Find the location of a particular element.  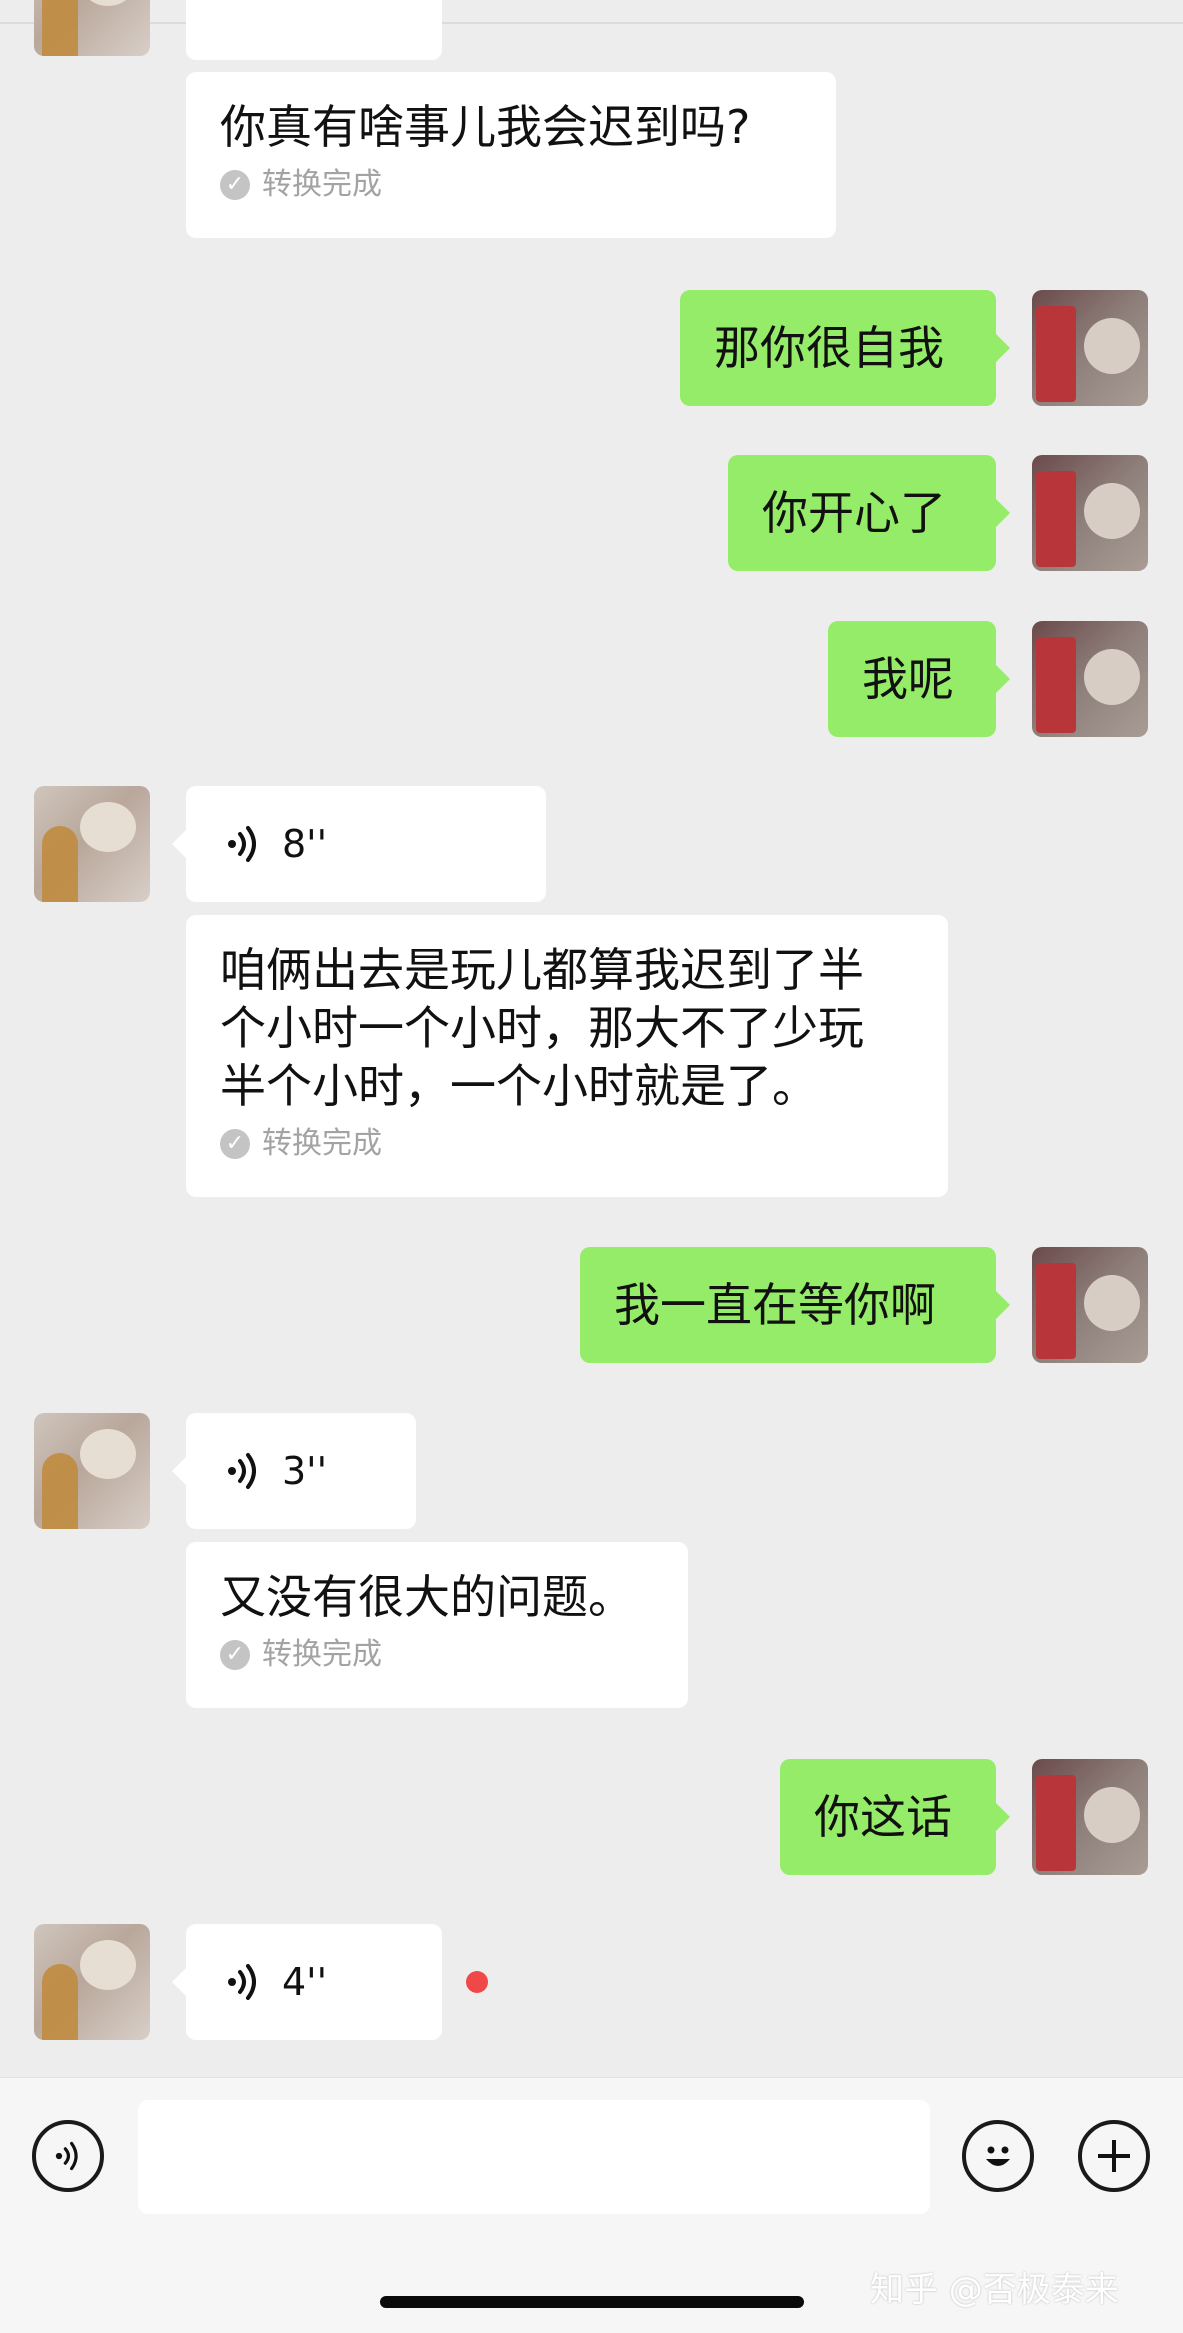

plus-button is located at coordinates (1114, 2156).